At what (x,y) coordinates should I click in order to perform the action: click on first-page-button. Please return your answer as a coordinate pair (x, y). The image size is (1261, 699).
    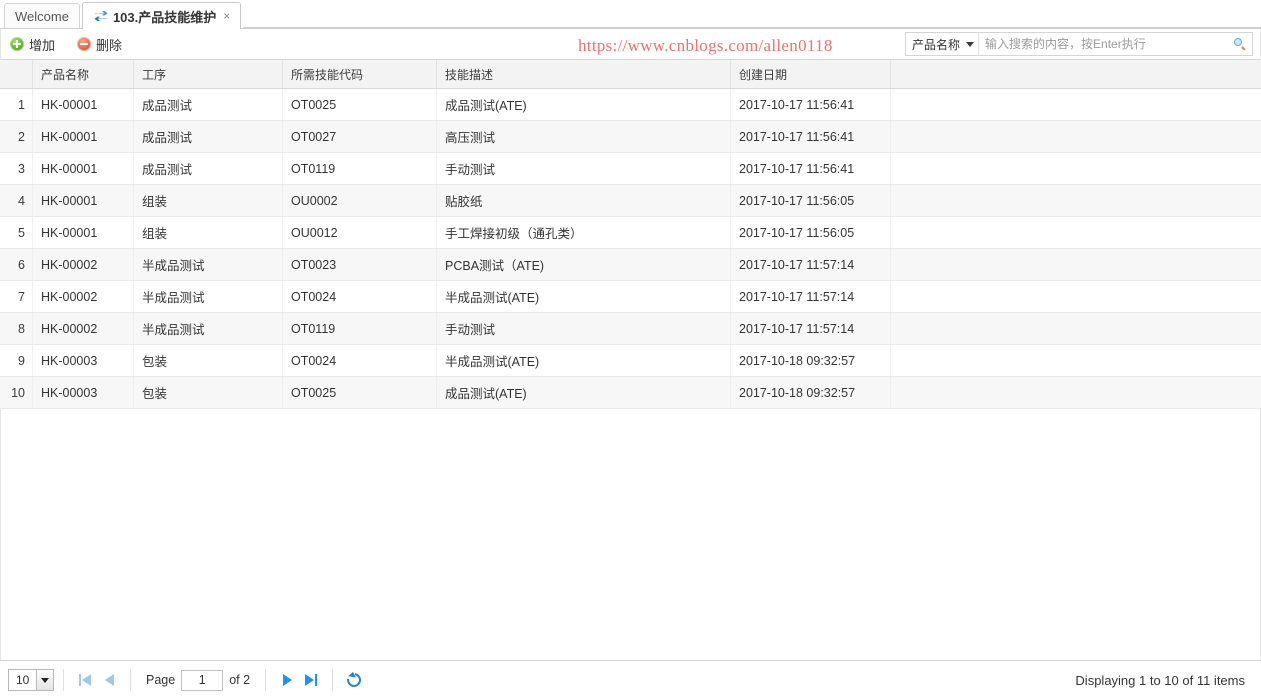
    Looking at the image, I should click on (85, 680).